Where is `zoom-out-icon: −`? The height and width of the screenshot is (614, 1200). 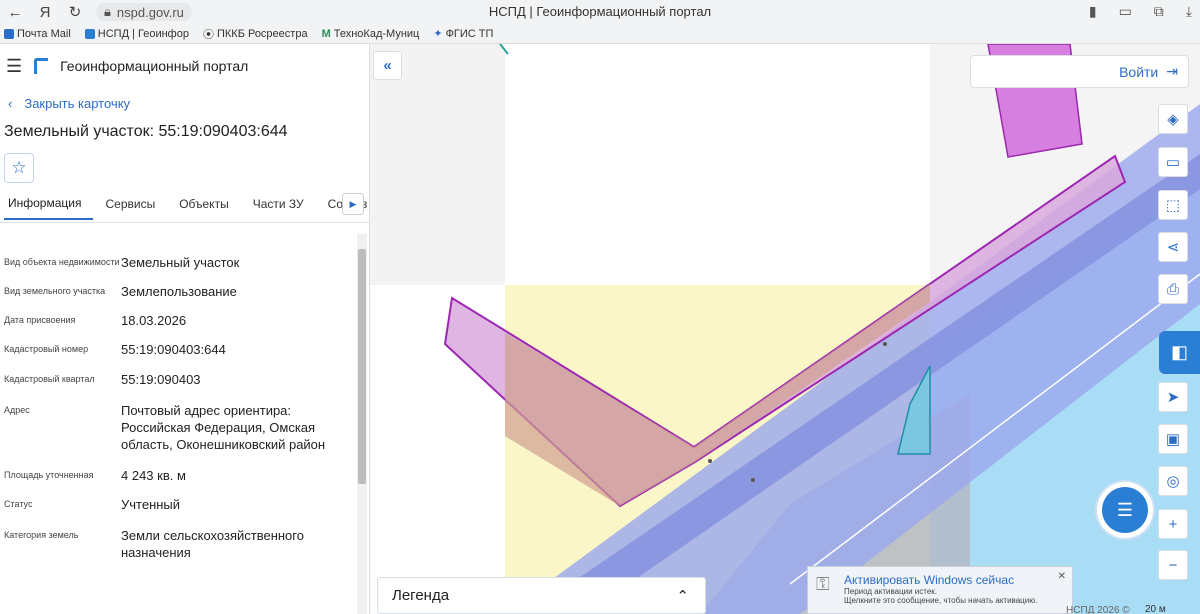
zoom-out-icon: − is located at coordinates (1173, 565).